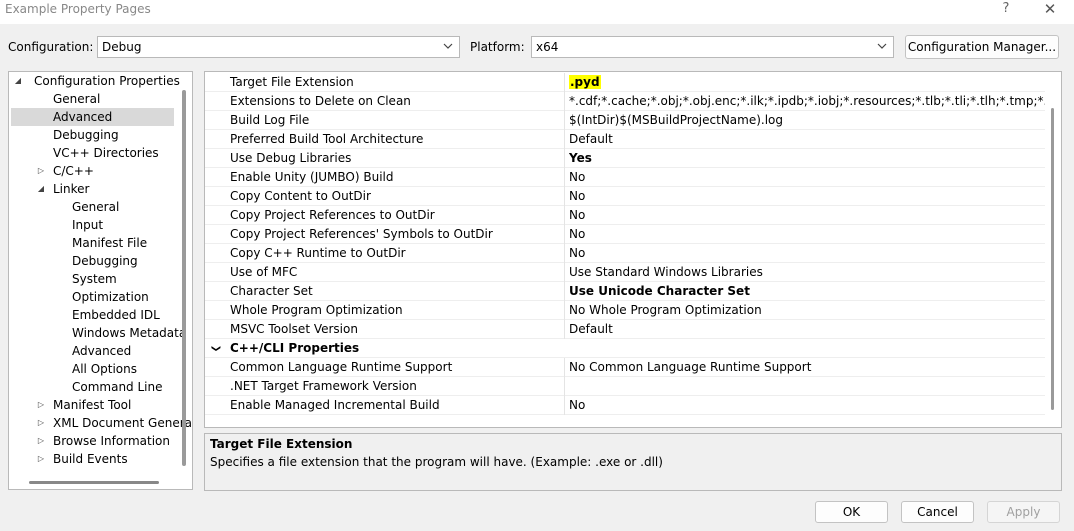 This screenshot has height=531, width=1074. Describe the element at coordinates (807, 272) in the screenshot. I see `property-value: Use Standard Windows Libraries` at that location.